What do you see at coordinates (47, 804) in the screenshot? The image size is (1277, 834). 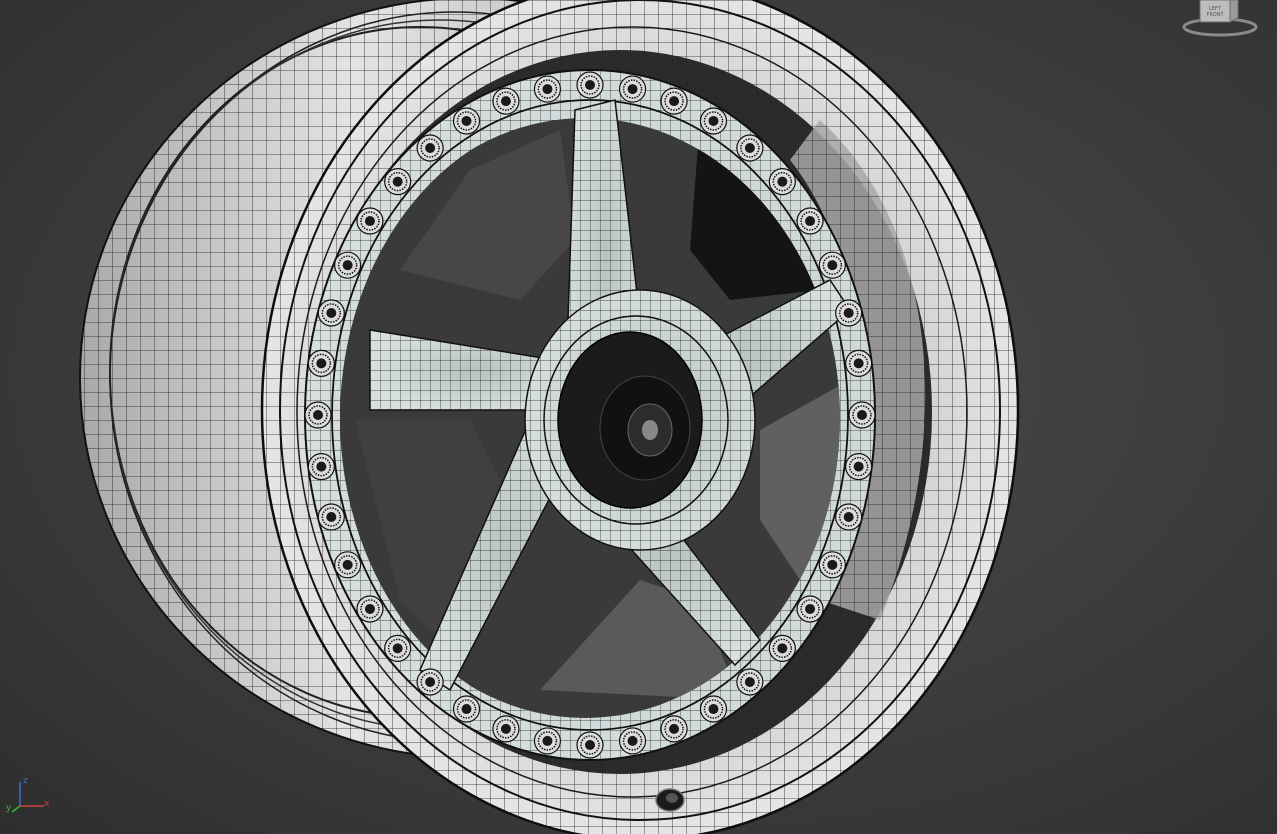 I see `x-axis-label: x` at bounding box center [47, 804].